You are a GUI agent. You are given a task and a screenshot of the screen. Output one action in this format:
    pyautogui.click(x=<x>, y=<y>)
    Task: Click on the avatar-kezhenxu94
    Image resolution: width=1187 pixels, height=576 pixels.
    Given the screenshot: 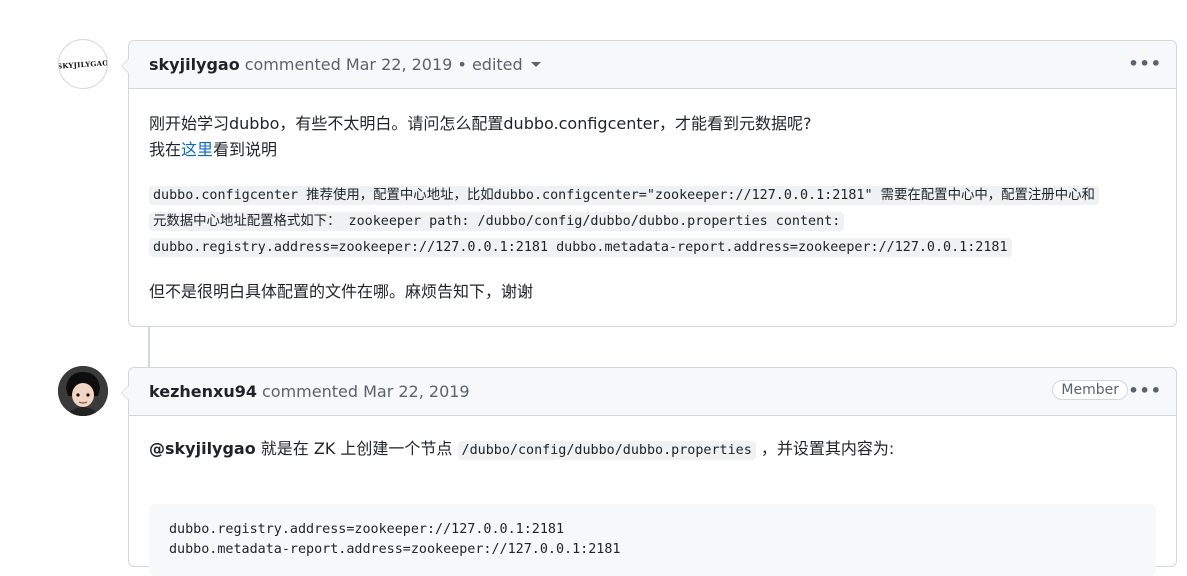 What is the action you would take?
    pyautogui.click(x=83, y=391)
    